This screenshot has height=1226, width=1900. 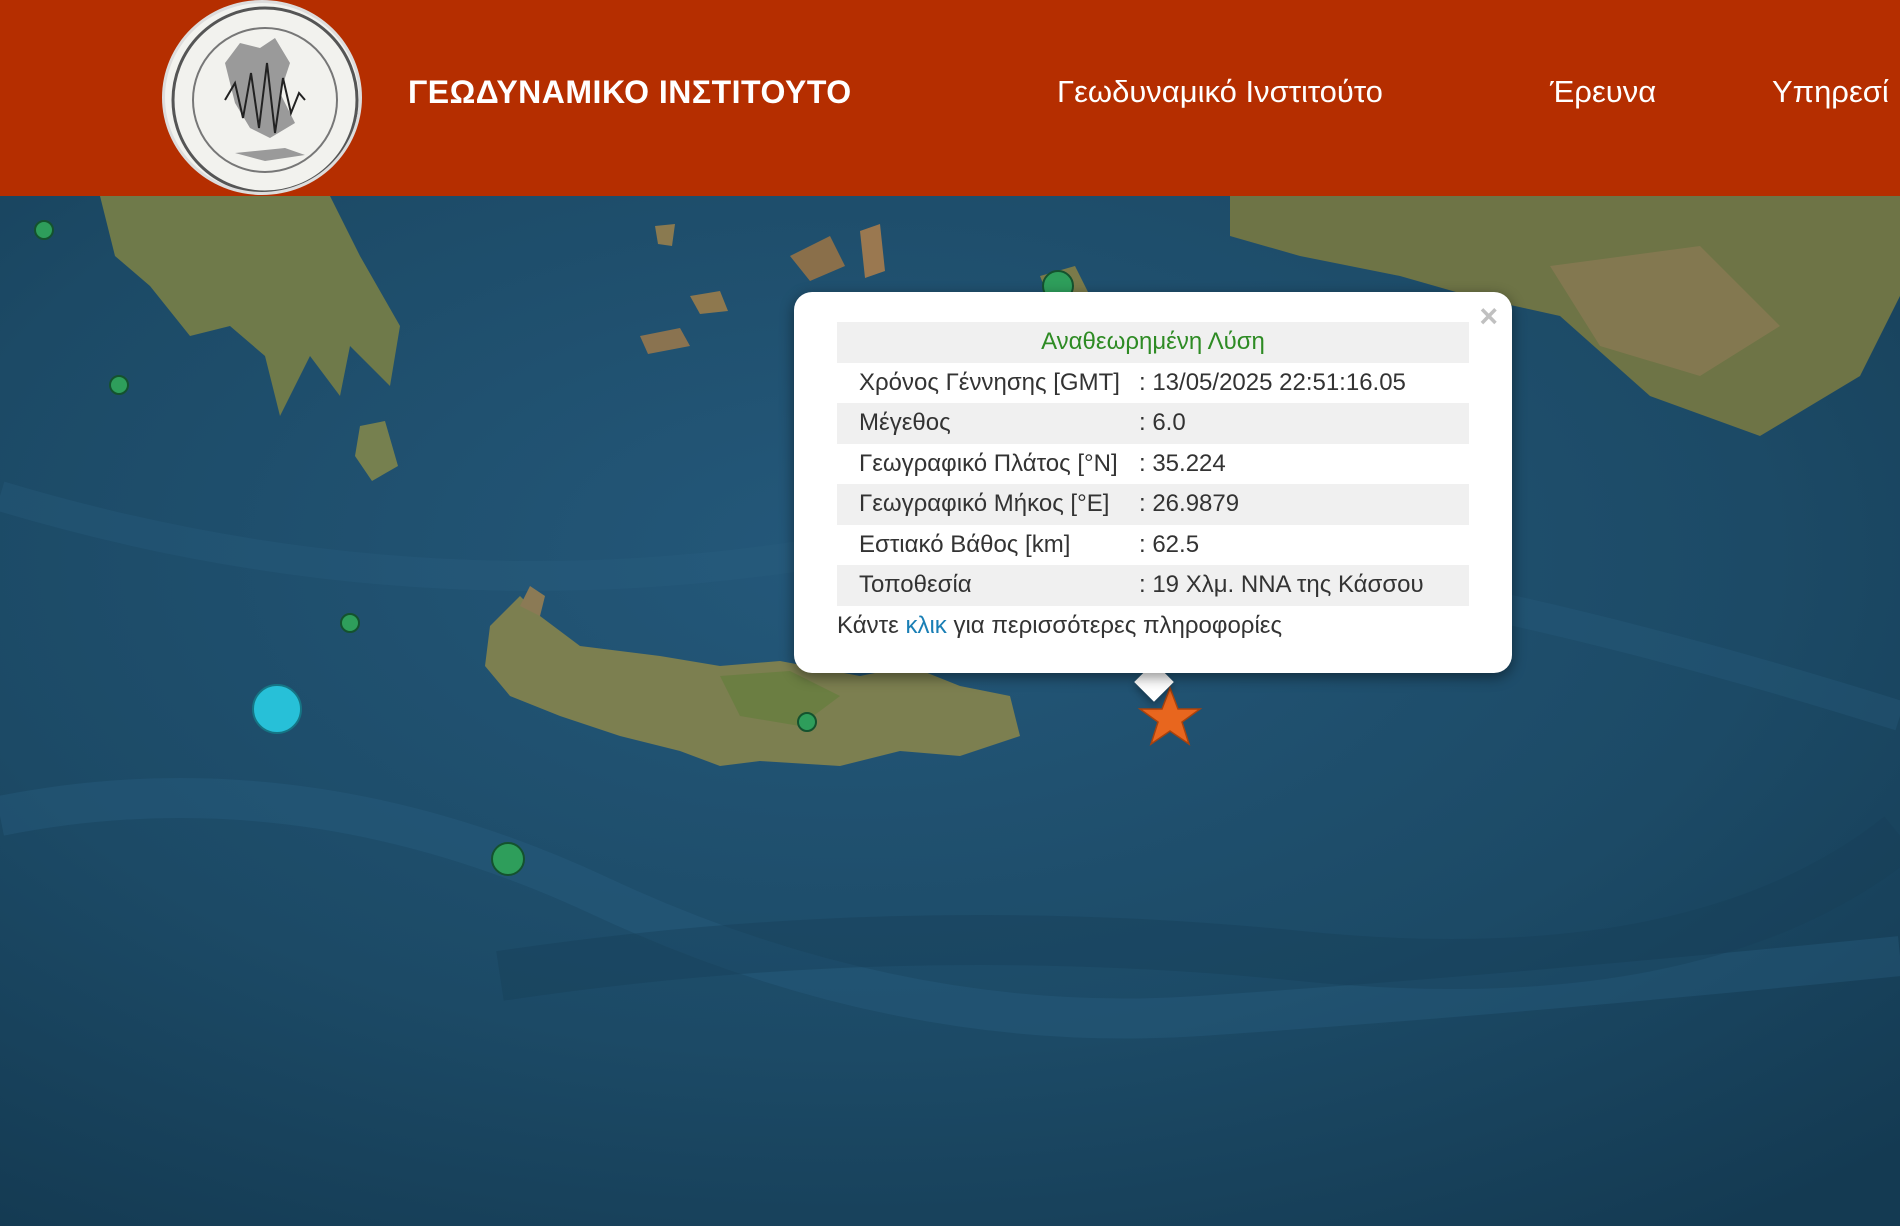 I want to click on popup-title: Αναθεωρημένη Λύση, so click(x=1153, y=342).